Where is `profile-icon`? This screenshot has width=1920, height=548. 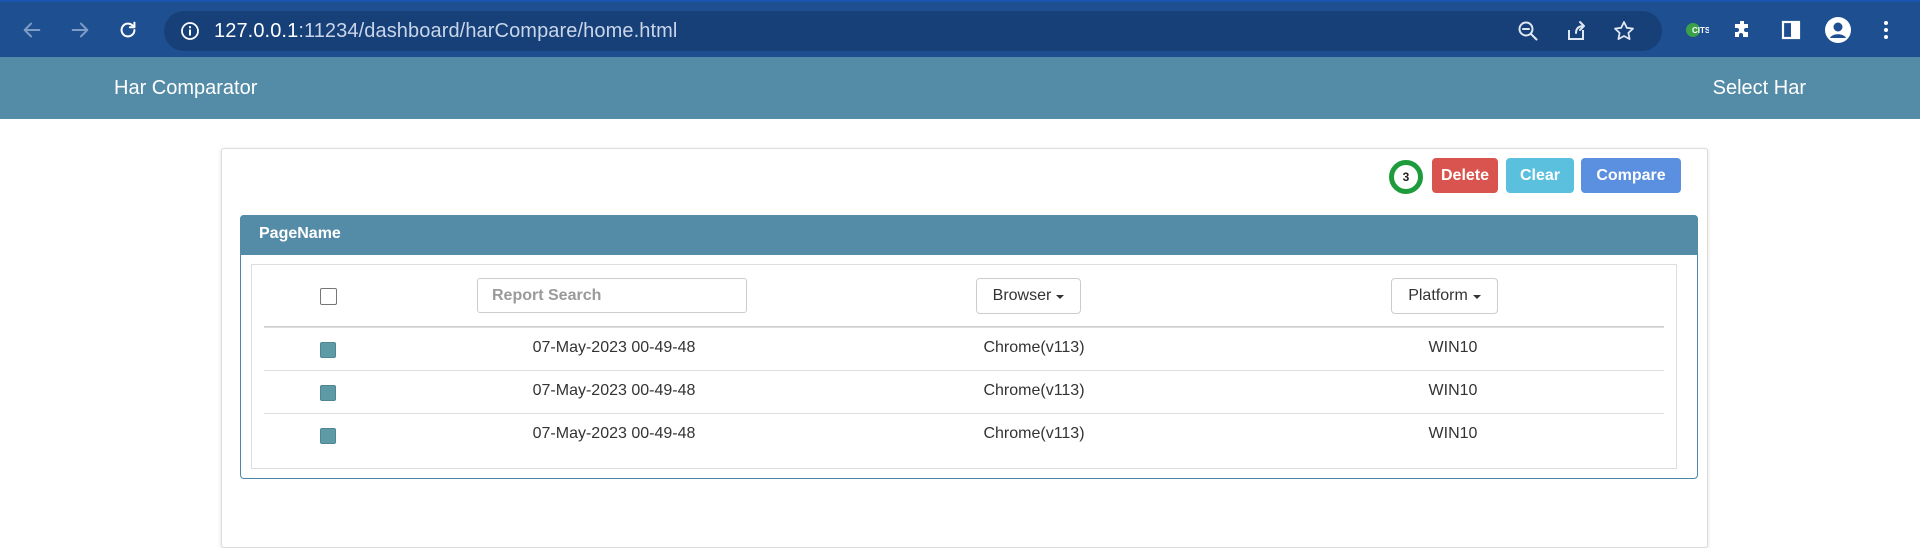
profile-icon is located at coordinates (1838, 30).